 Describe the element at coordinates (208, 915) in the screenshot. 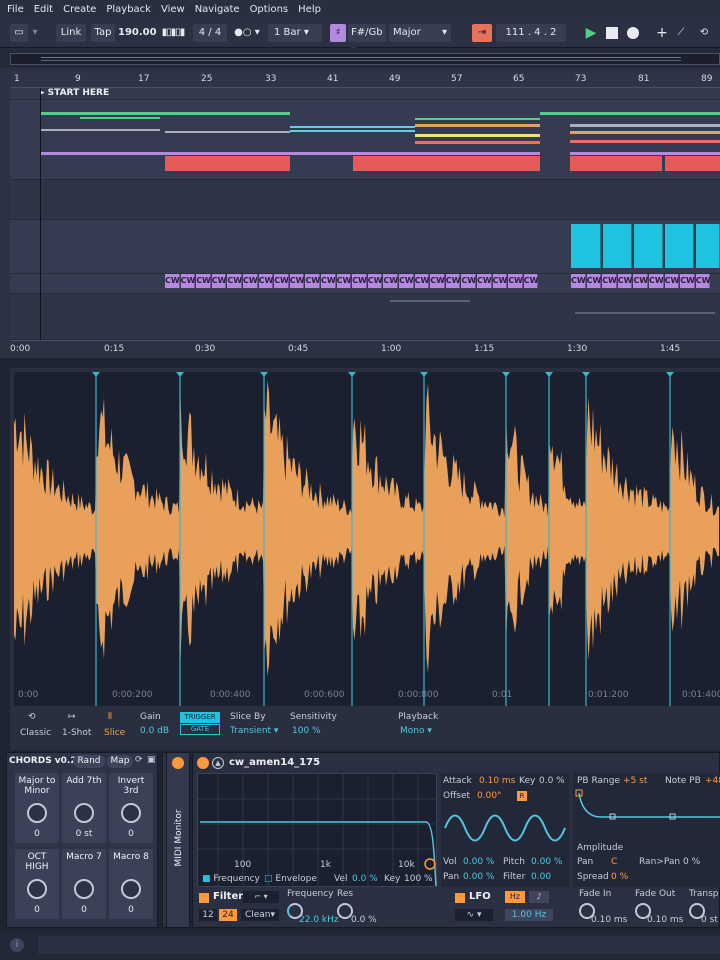

I see `slope-12-button: 12` at that location.